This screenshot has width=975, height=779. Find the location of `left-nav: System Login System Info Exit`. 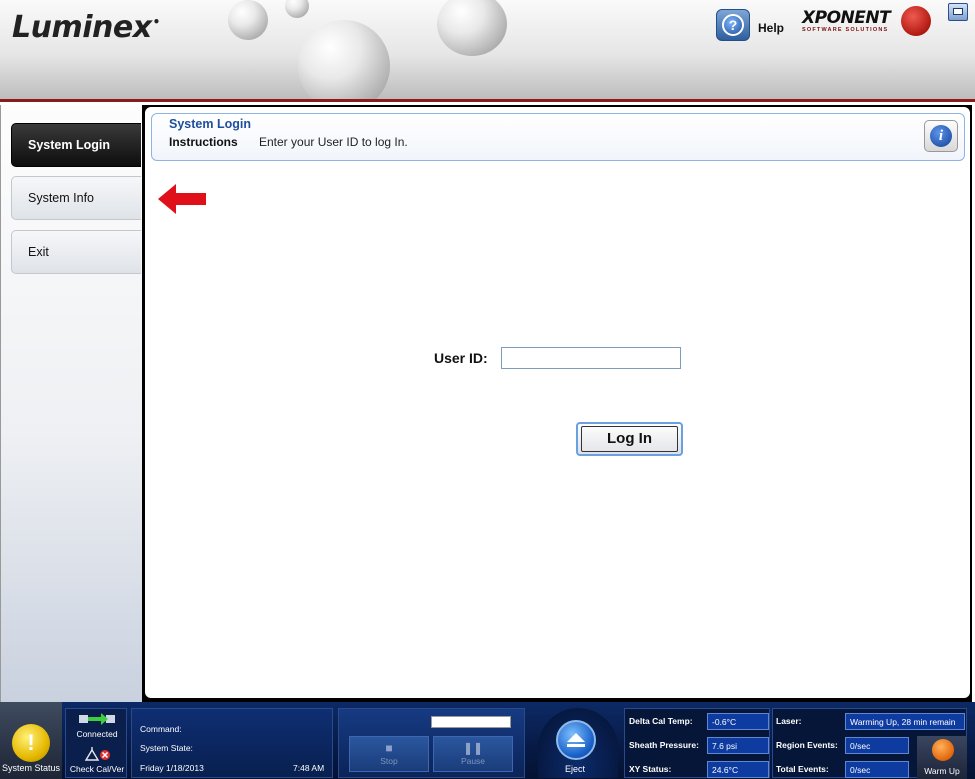

left-nav: System Login System Info Exit is located at coordinates (71, 403).